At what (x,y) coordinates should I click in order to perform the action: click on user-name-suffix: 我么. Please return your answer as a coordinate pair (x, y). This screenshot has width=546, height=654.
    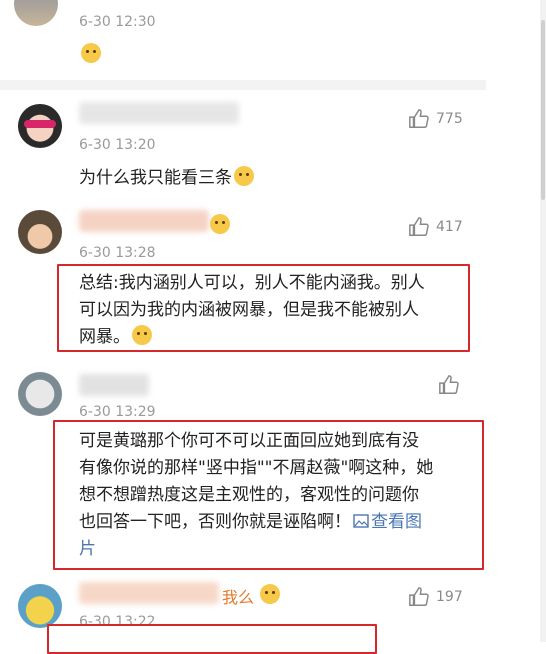
    Looking at the image, I should click on (238, 597).